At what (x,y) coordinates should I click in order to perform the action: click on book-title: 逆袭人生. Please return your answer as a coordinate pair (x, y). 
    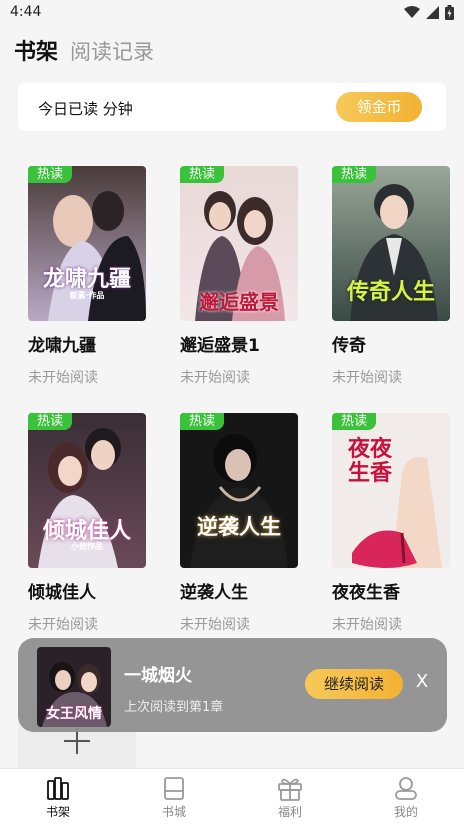
    Looking at the image, I should click on (239, 590).